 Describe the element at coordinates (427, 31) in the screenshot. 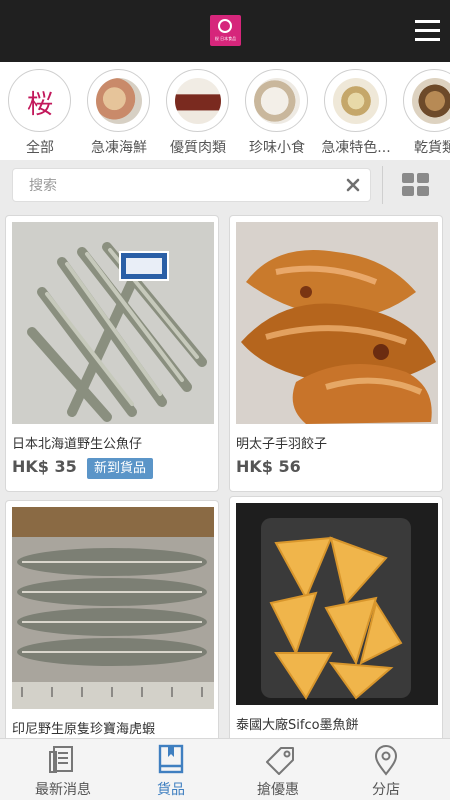

I see `hamburger-menu-icon` at that location.